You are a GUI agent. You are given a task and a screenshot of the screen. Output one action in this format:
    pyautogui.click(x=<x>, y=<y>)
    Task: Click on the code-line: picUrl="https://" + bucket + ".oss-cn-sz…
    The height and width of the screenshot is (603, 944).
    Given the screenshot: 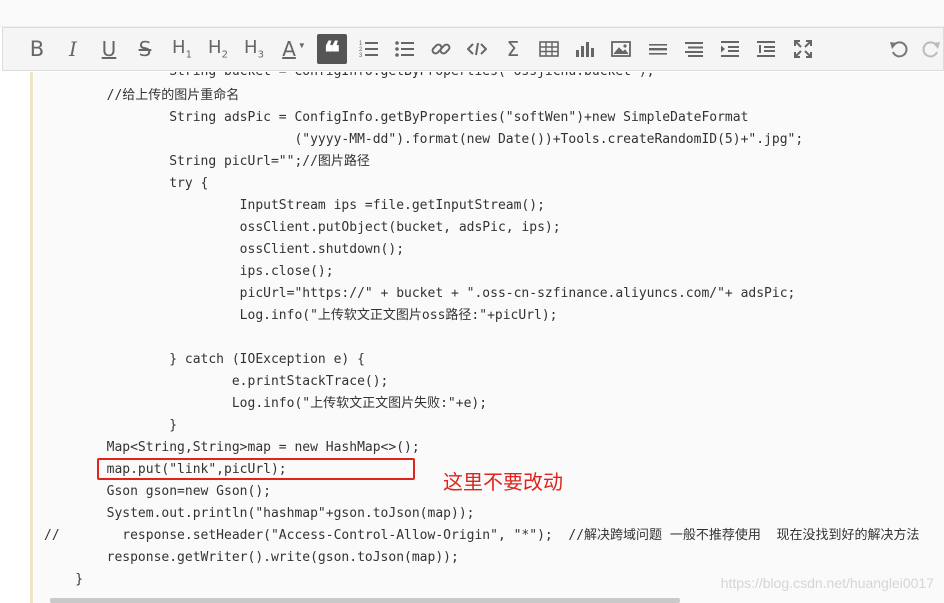 What is the action you would take?
    pyautogui.click(x=420, y=293)
    